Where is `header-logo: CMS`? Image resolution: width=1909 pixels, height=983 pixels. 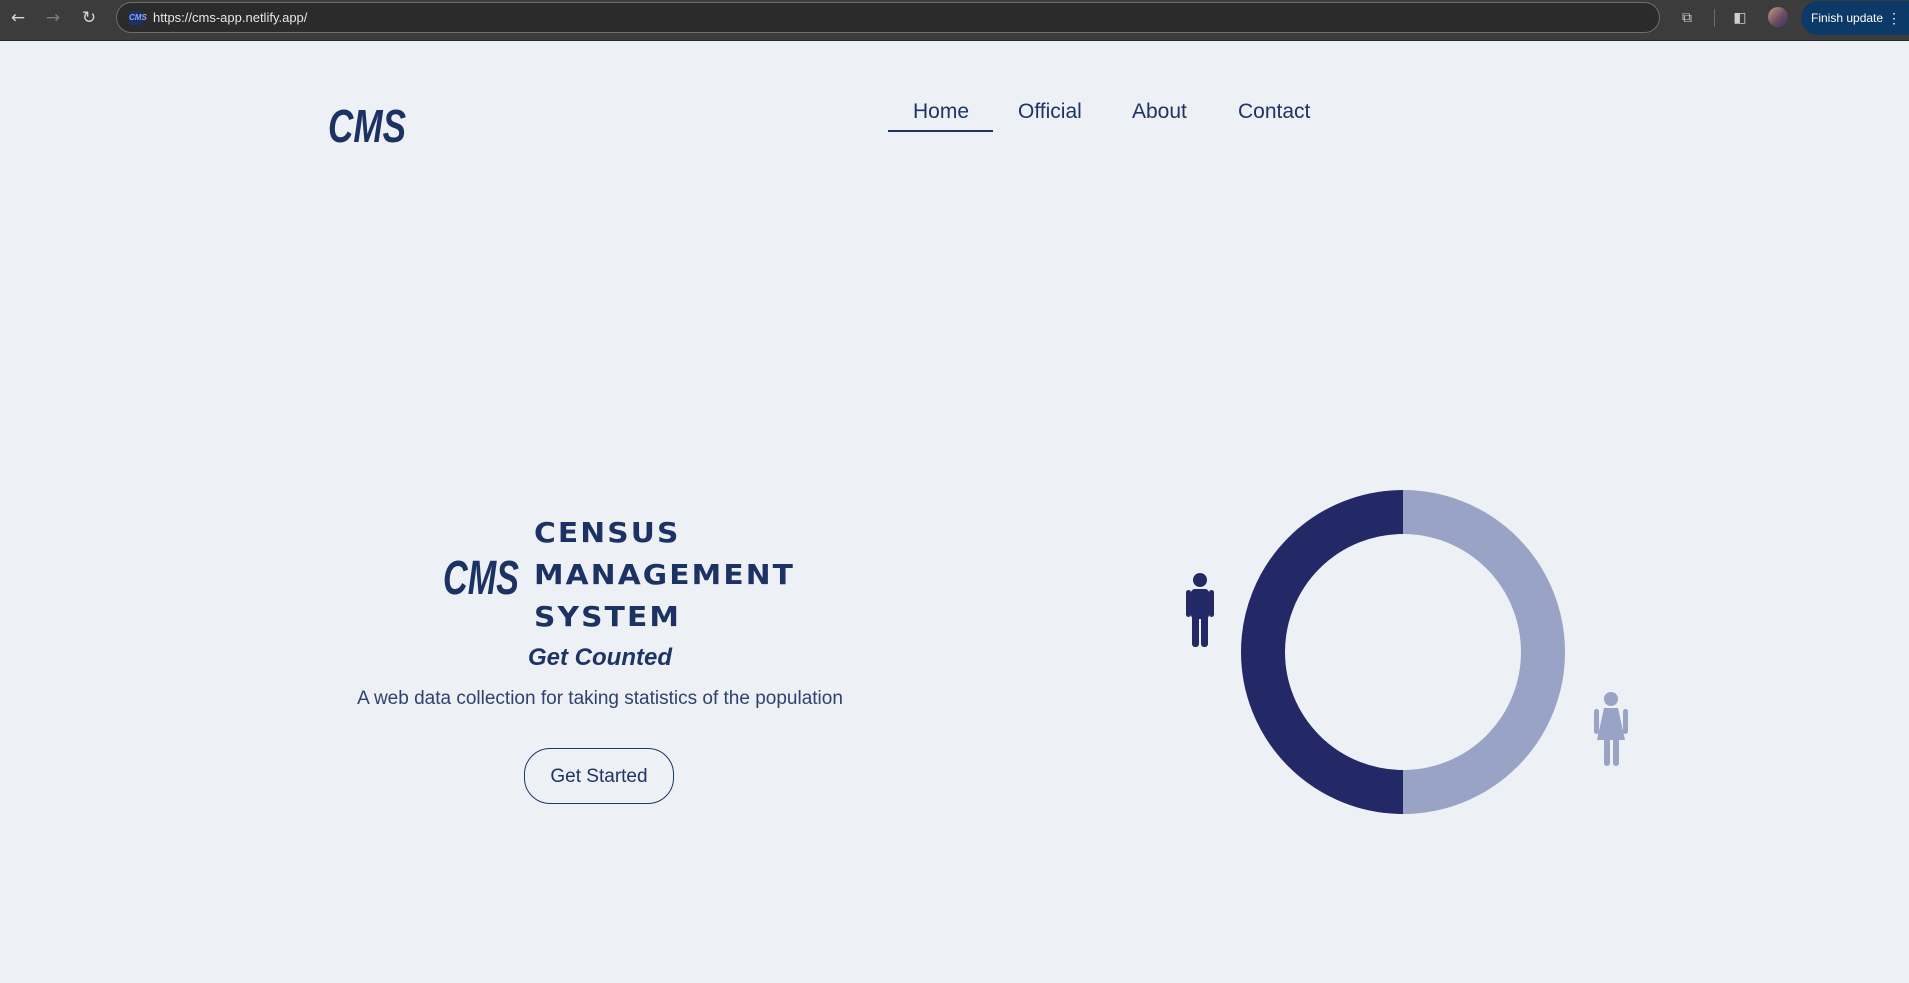 header-logo: CMS is located at coordinates (369, 125).